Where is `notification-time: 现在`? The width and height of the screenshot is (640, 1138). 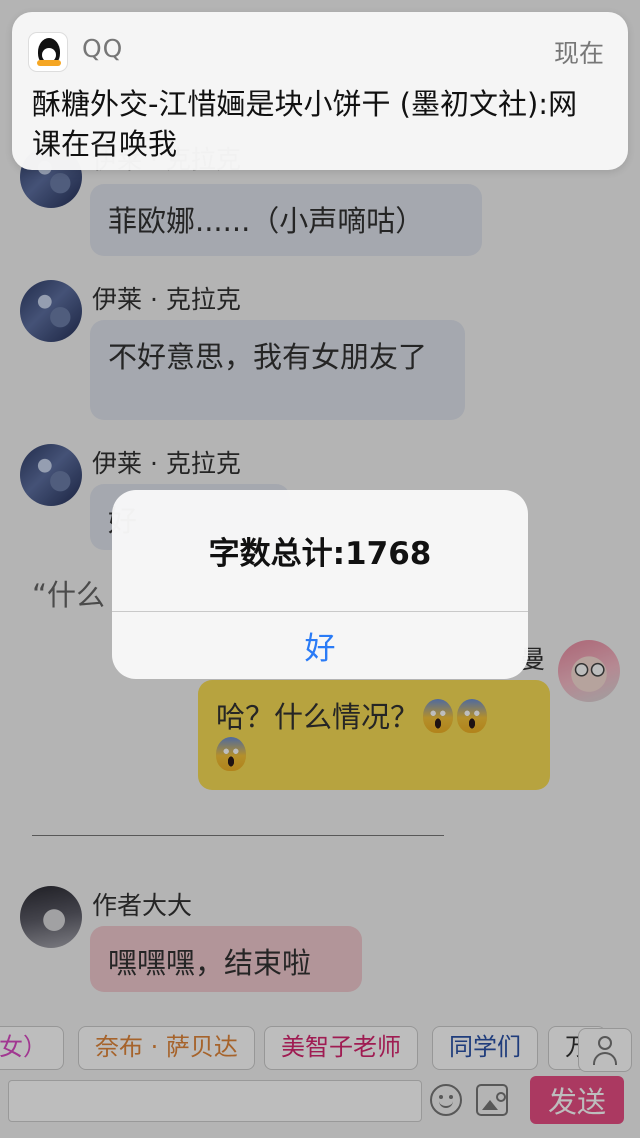
notification-time: 现在 is located at coordinates (578, 53).